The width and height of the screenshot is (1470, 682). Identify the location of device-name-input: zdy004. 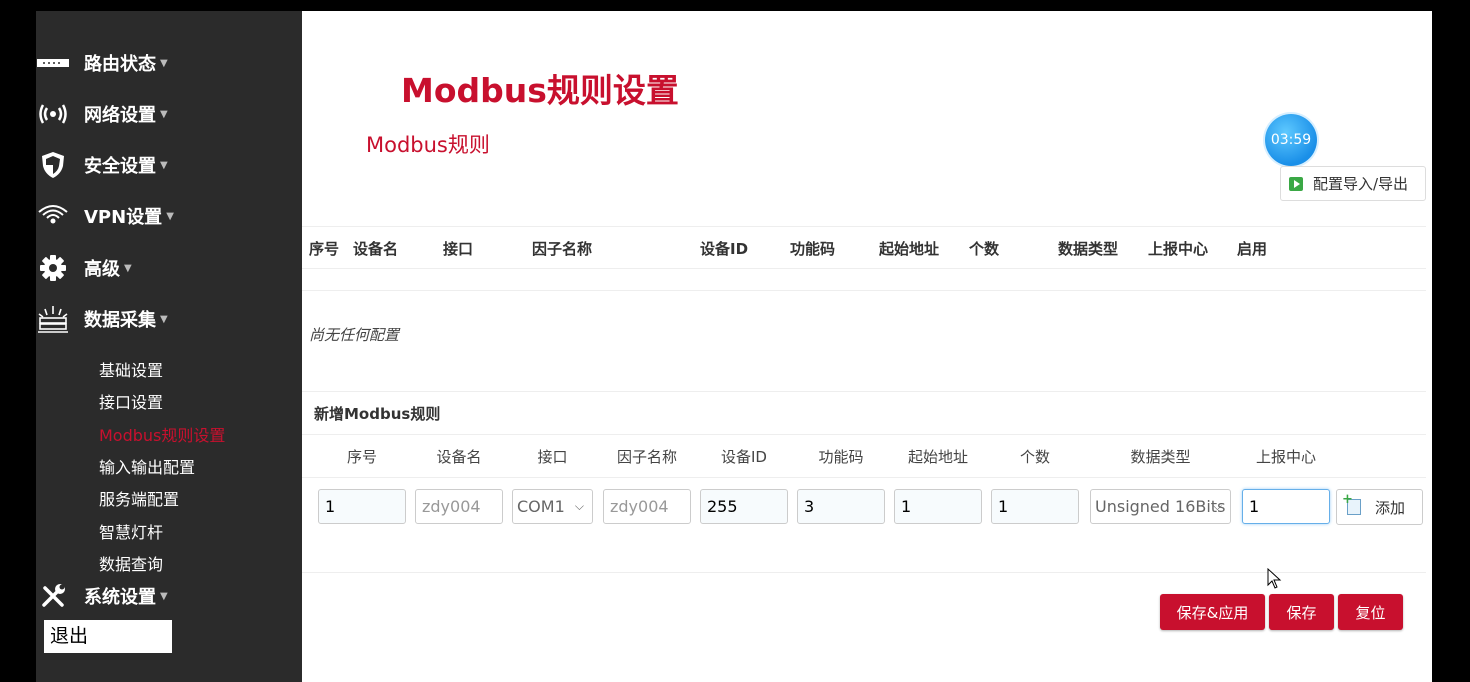
(459, 506).